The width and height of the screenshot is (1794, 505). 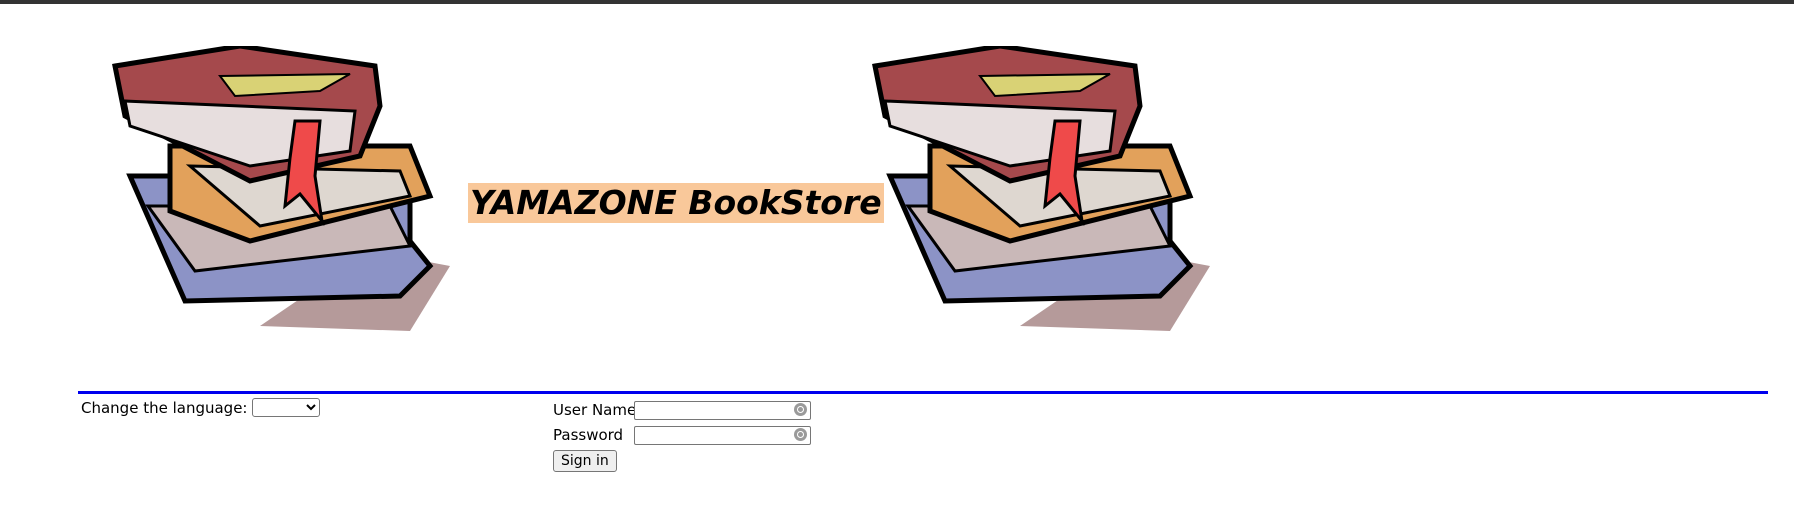 I want to click on username-label: User Name, so click(x=595, y=409).